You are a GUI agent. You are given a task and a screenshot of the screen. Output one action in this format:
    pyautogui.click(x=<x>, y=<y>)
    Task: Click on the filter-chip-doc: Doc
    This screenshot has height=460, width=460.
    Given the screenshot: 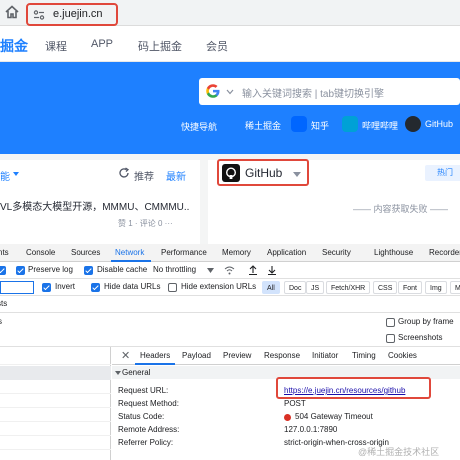 What is the action you would take?
    pyautogui.click(x=295, y=287)
    